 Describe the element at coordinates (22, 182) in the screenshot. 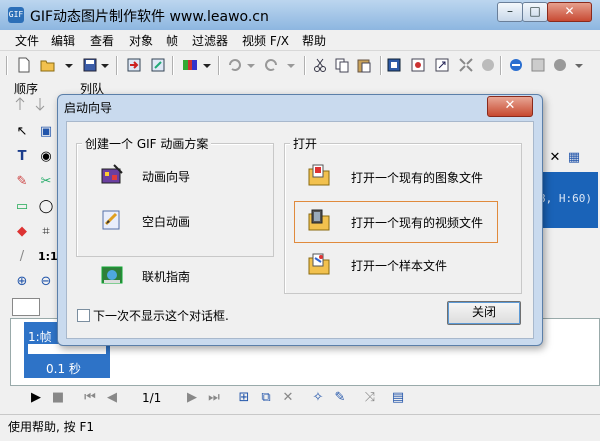

I see `brush-tool-icon: ✎` at that location.